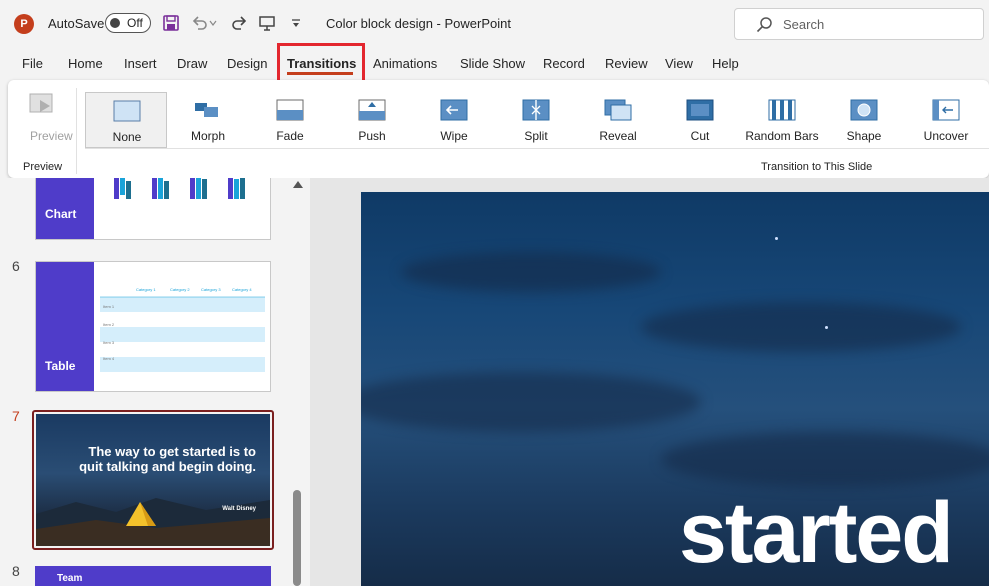  I want to click on effect-label: Fade, so click(290, 136).